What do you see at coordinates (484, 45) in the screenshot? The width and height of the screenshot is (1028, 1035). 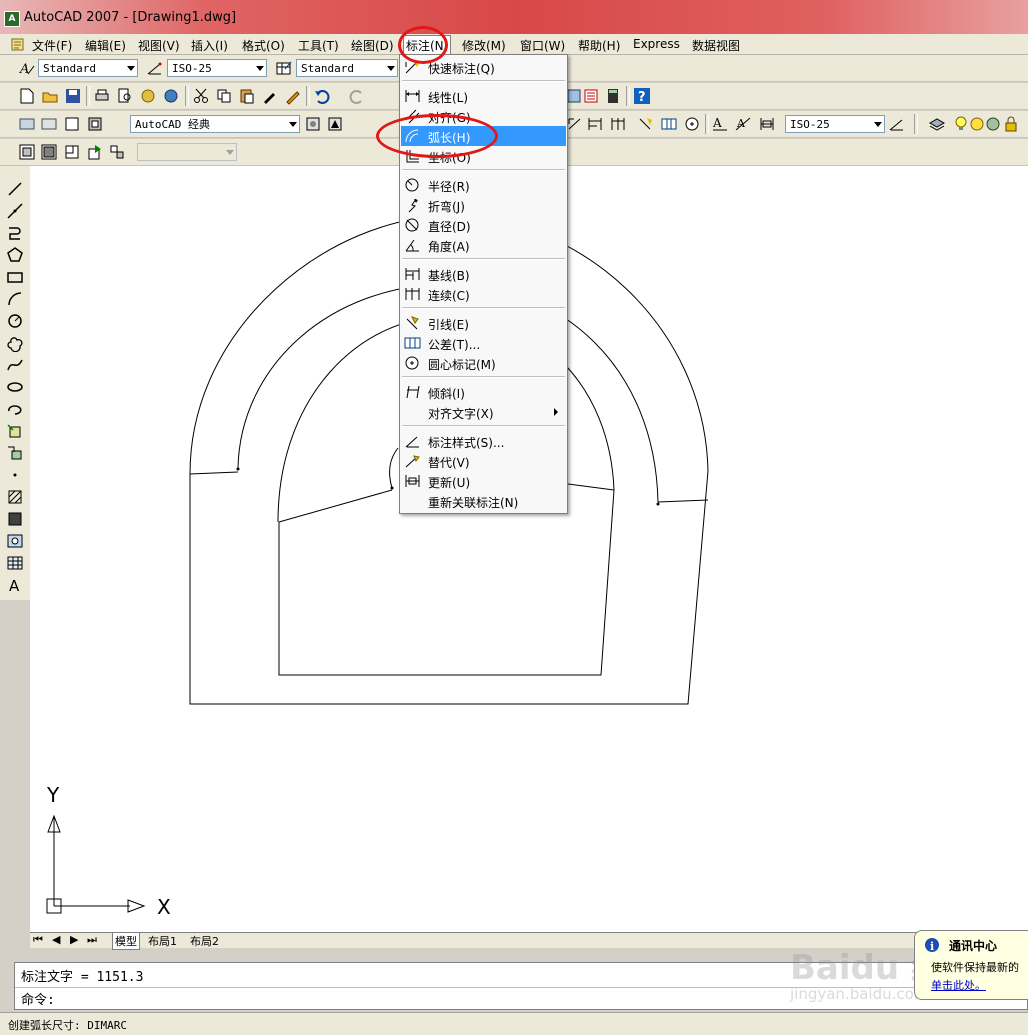 I see `menu-modify: 修改(M)` at bounding box center [484, 45].